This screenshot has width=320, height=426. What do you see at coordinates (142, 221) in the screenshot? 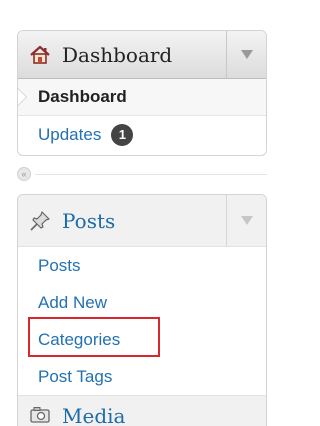
I see `posts-menu-header: Posts` at bounding box center [142, 221].